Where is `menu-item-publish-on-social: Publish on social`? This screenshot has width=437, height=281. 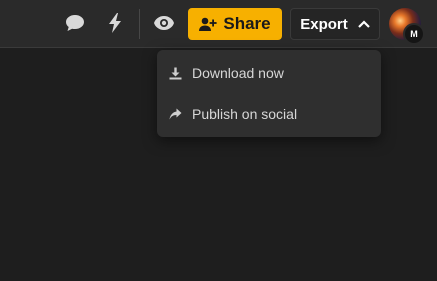 menu-item-publish-on-social: Publish on social is located at coordinates (269, 114).